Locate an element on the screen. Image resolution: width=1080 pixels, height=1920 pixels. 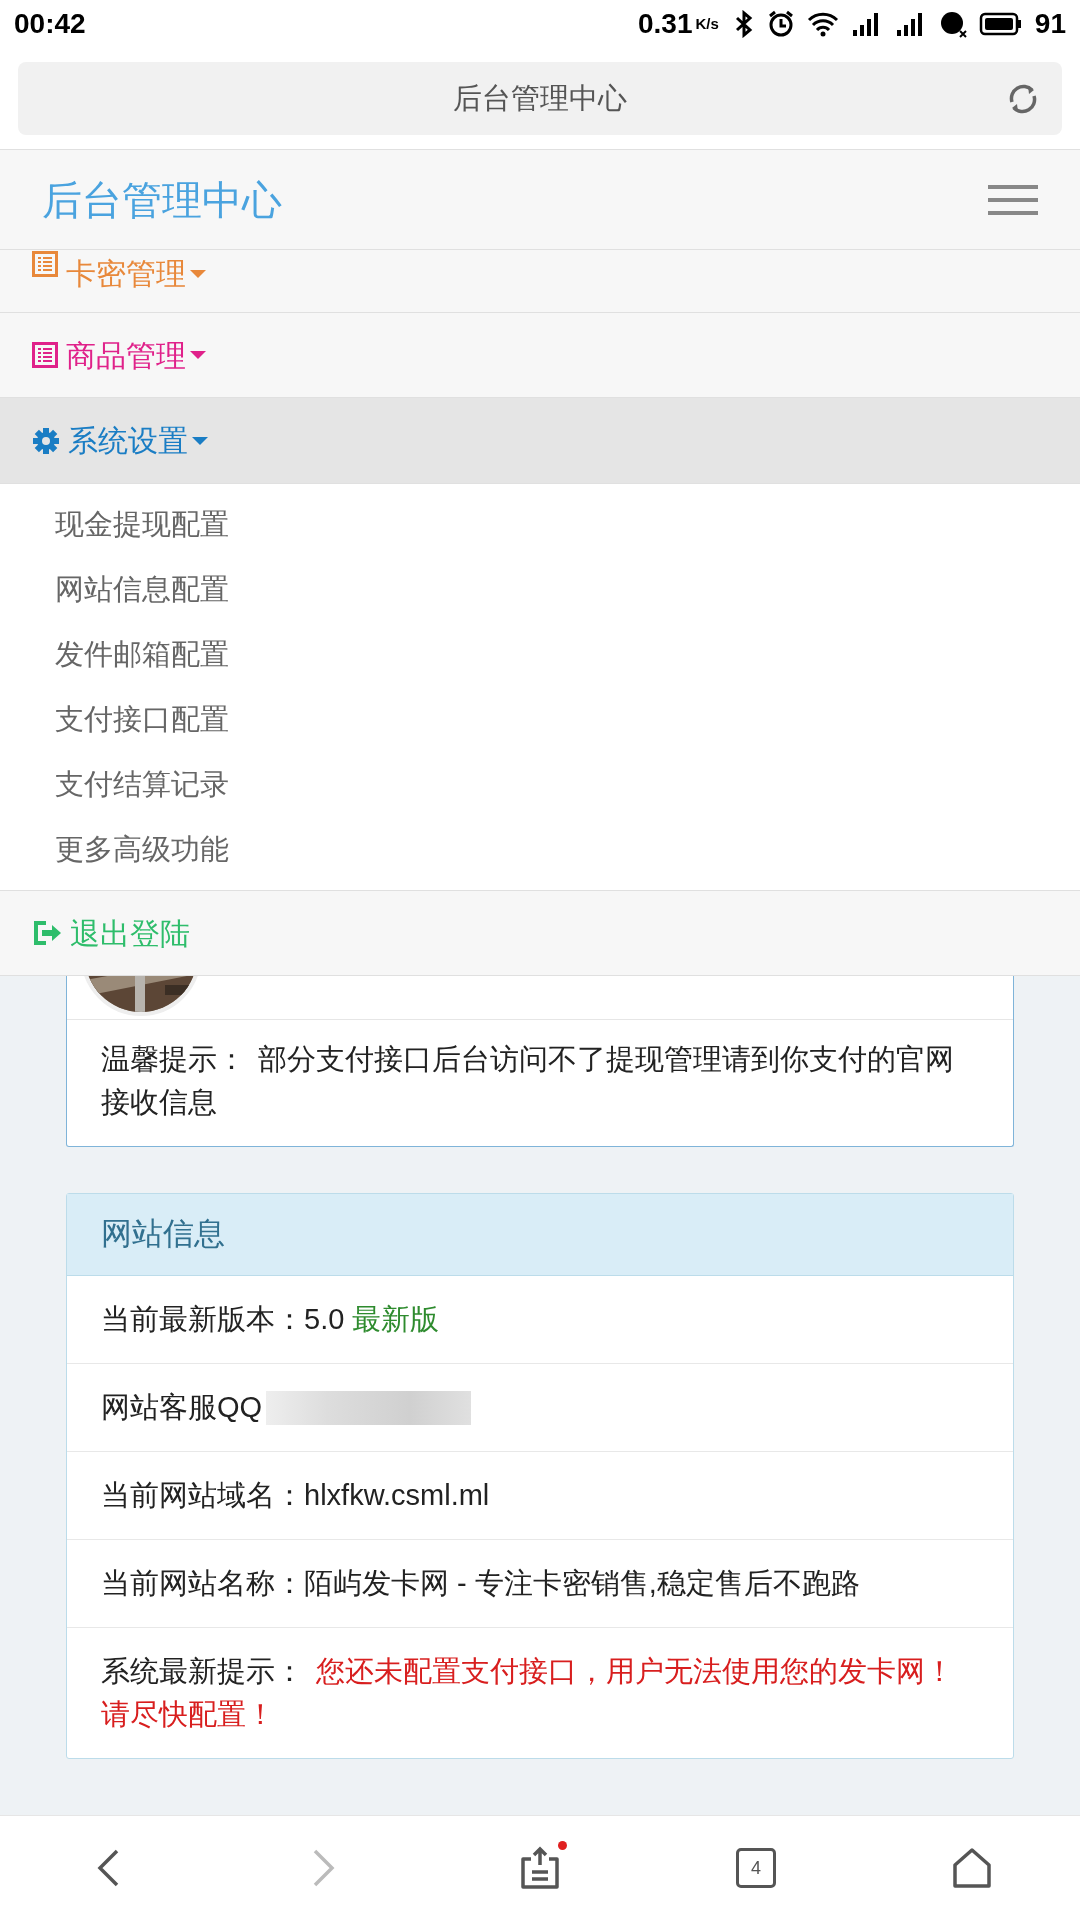
info-text: 当前最新版本：5.0 最新版 is located at coordinates (270, 1319).